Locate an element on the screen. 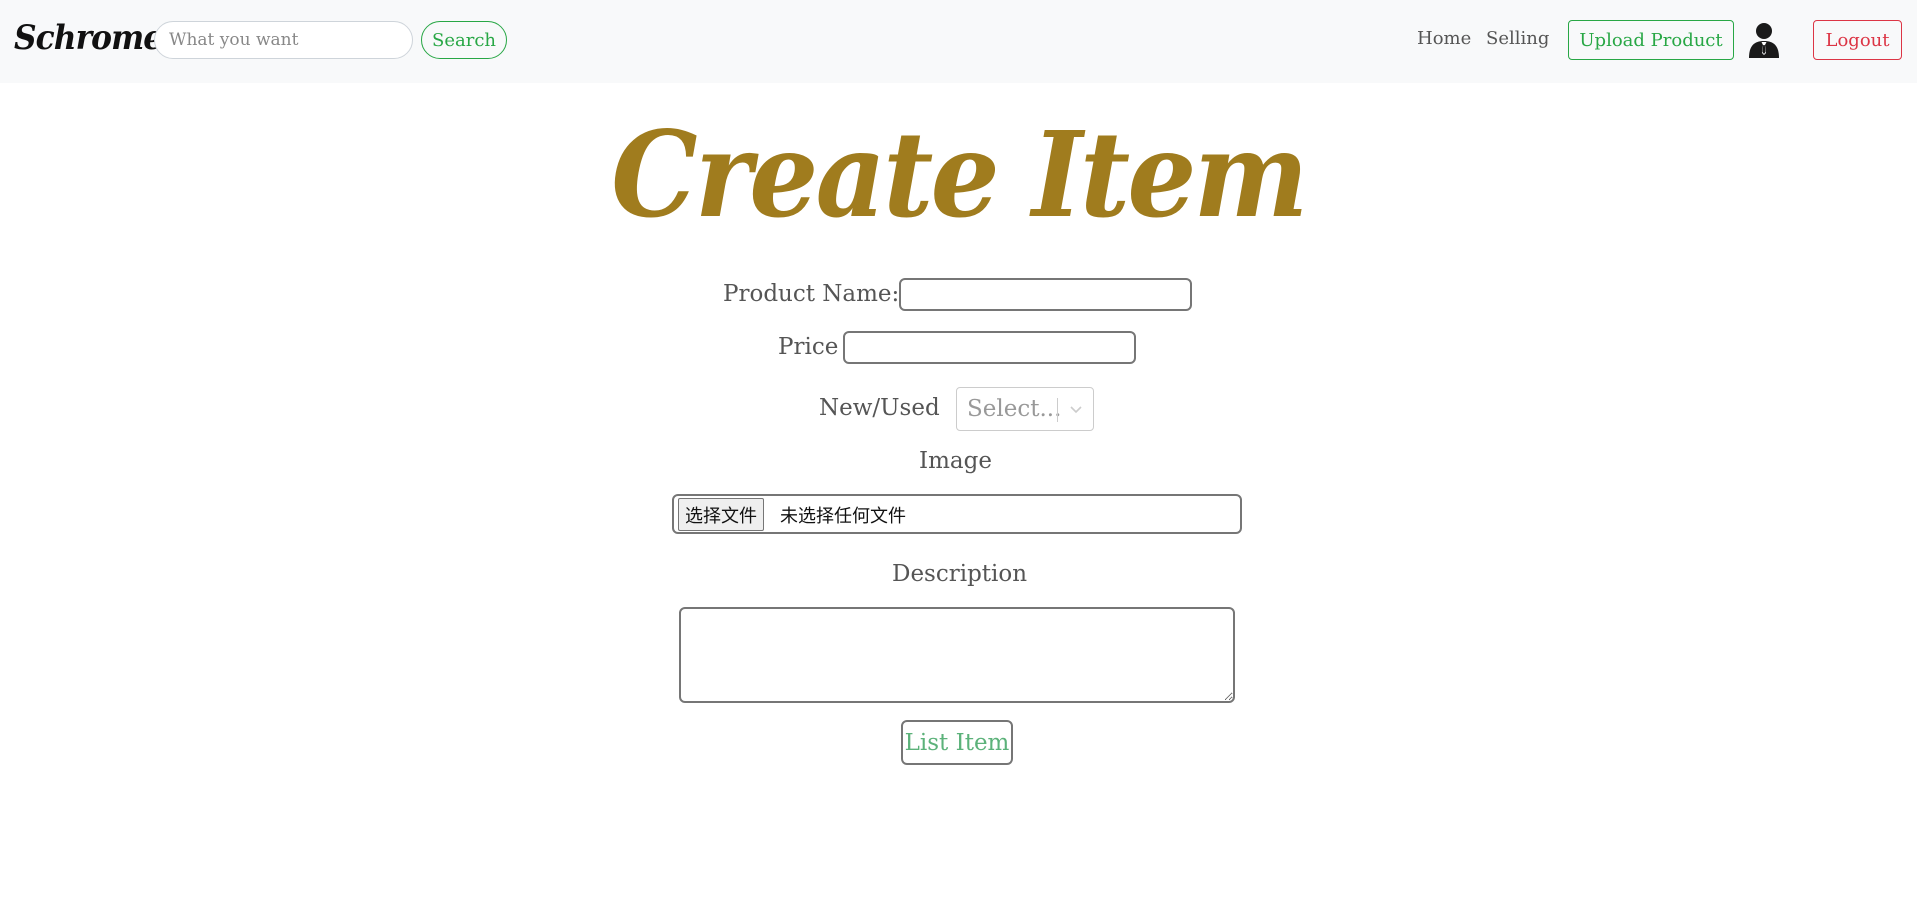 The width and height of the screenshot is (1917, 912). logout-button: Logout is located at coordinates (1857, 40).